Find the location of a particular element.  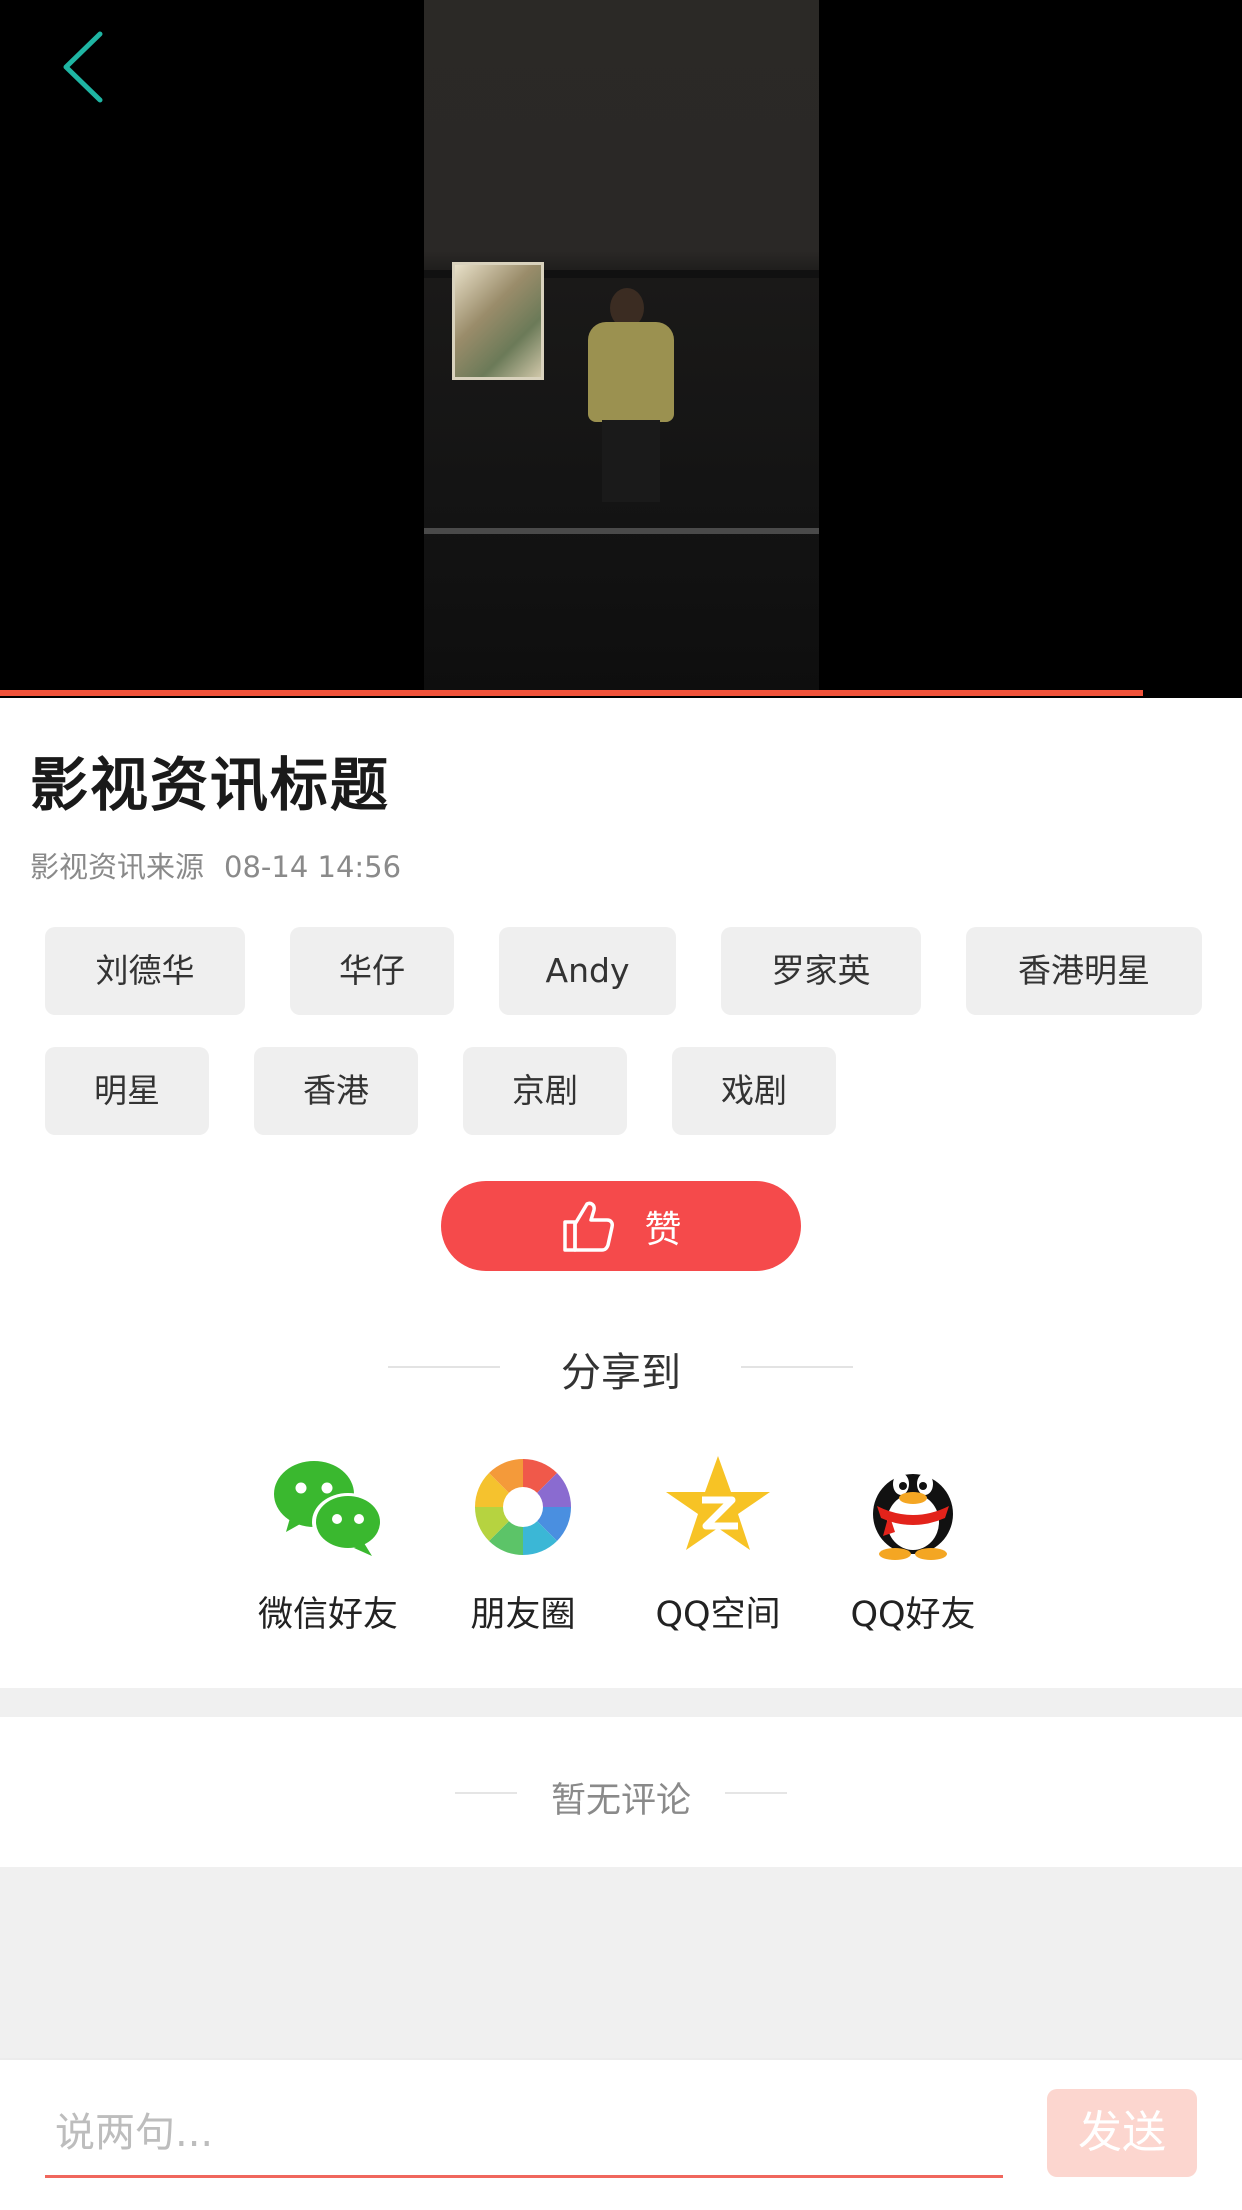

page-title: 影视资讯标题 is located at coordinates (210, 785).